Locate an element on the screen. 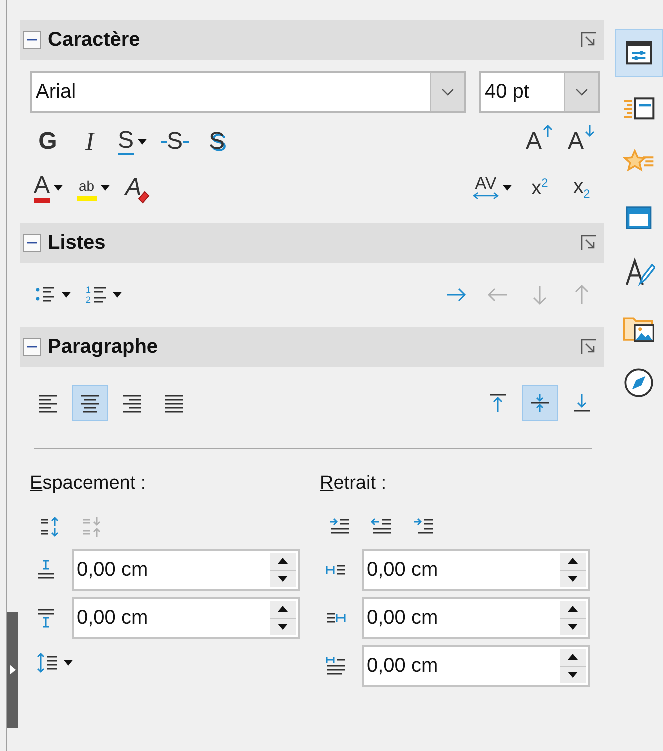 This screenshot has width=663, height=751. letter-brush-icon is located at coordinates (639, 273).